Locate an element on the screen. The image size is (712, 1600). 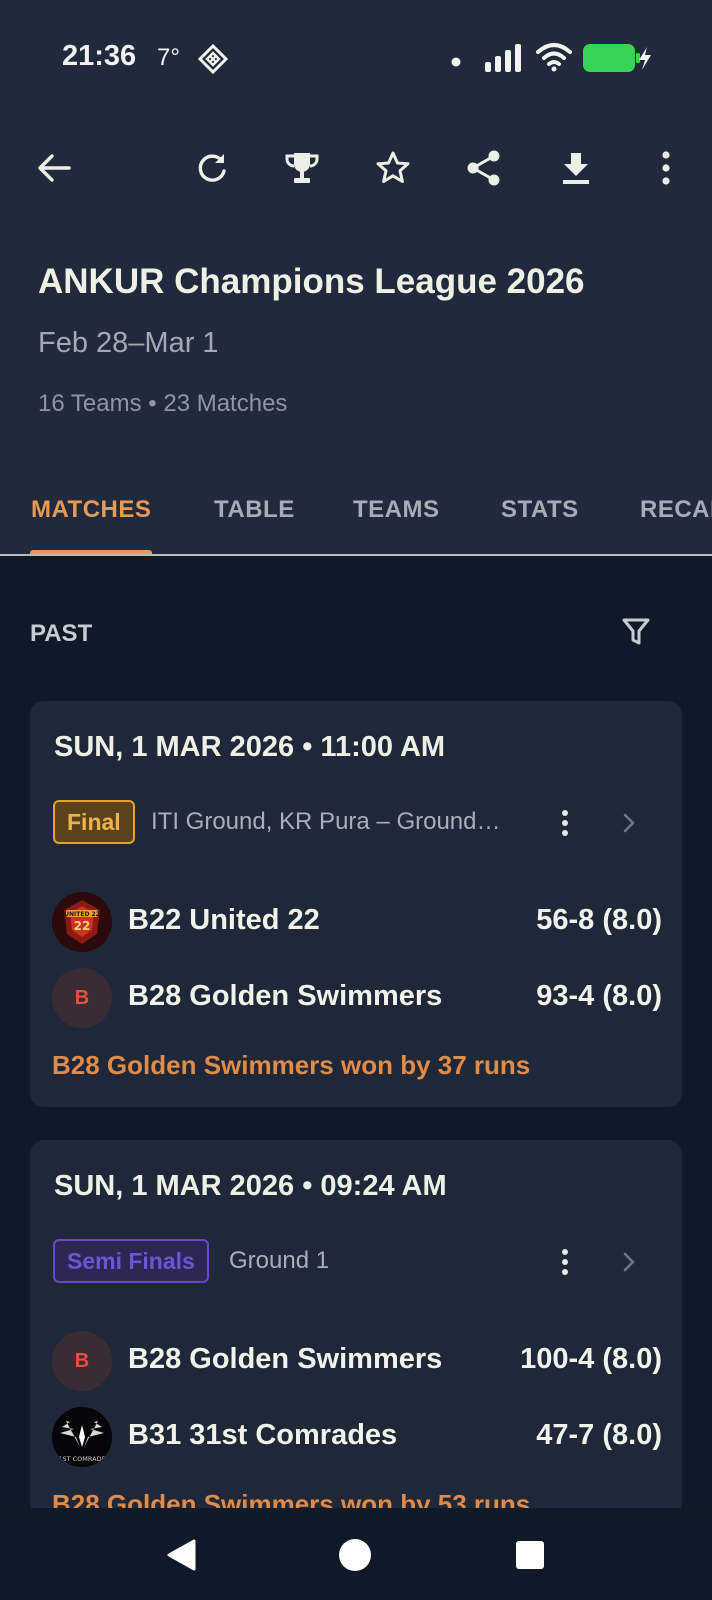
svg-text: 22 is located at coordinates (82, 926).